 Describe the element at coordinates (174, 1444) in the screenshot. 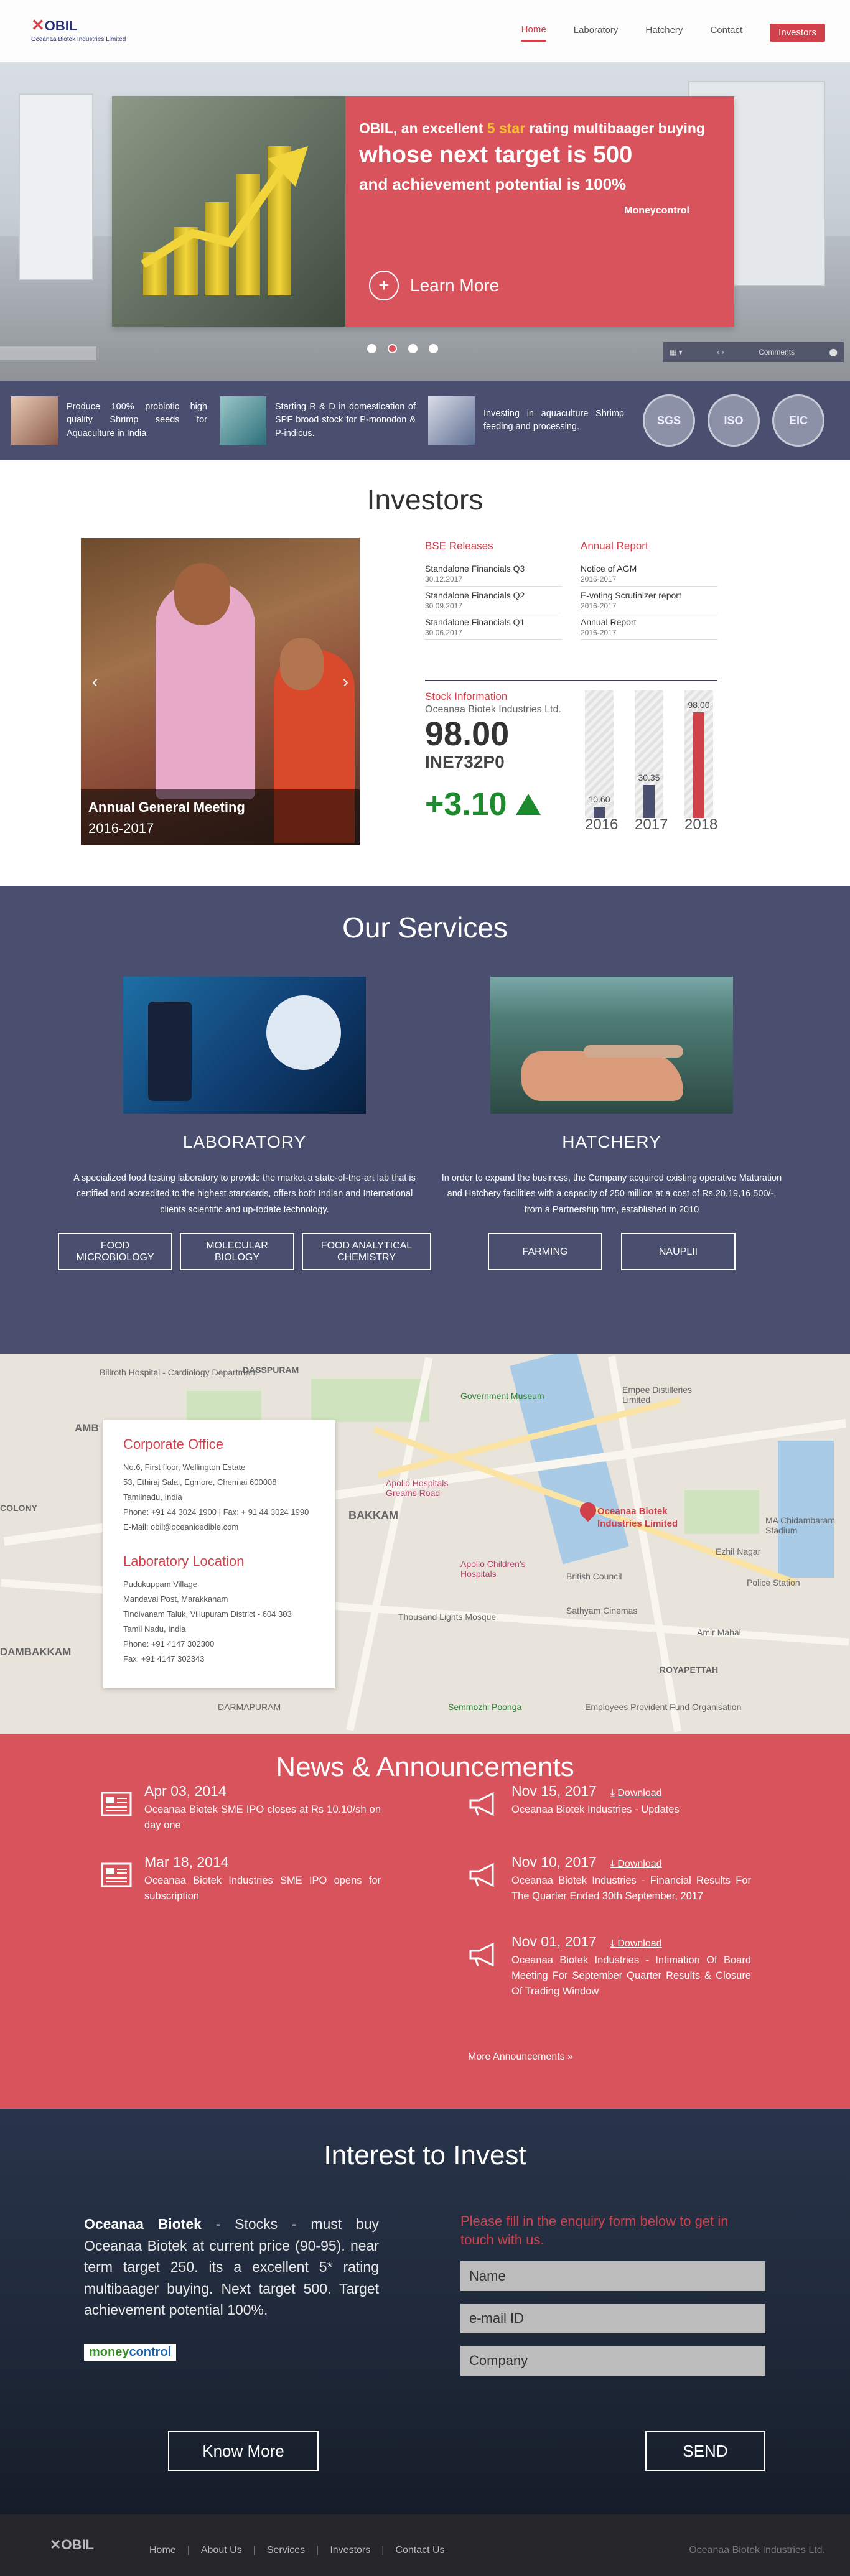

I see `corporate-office-heading: Corporate Office` at that location.